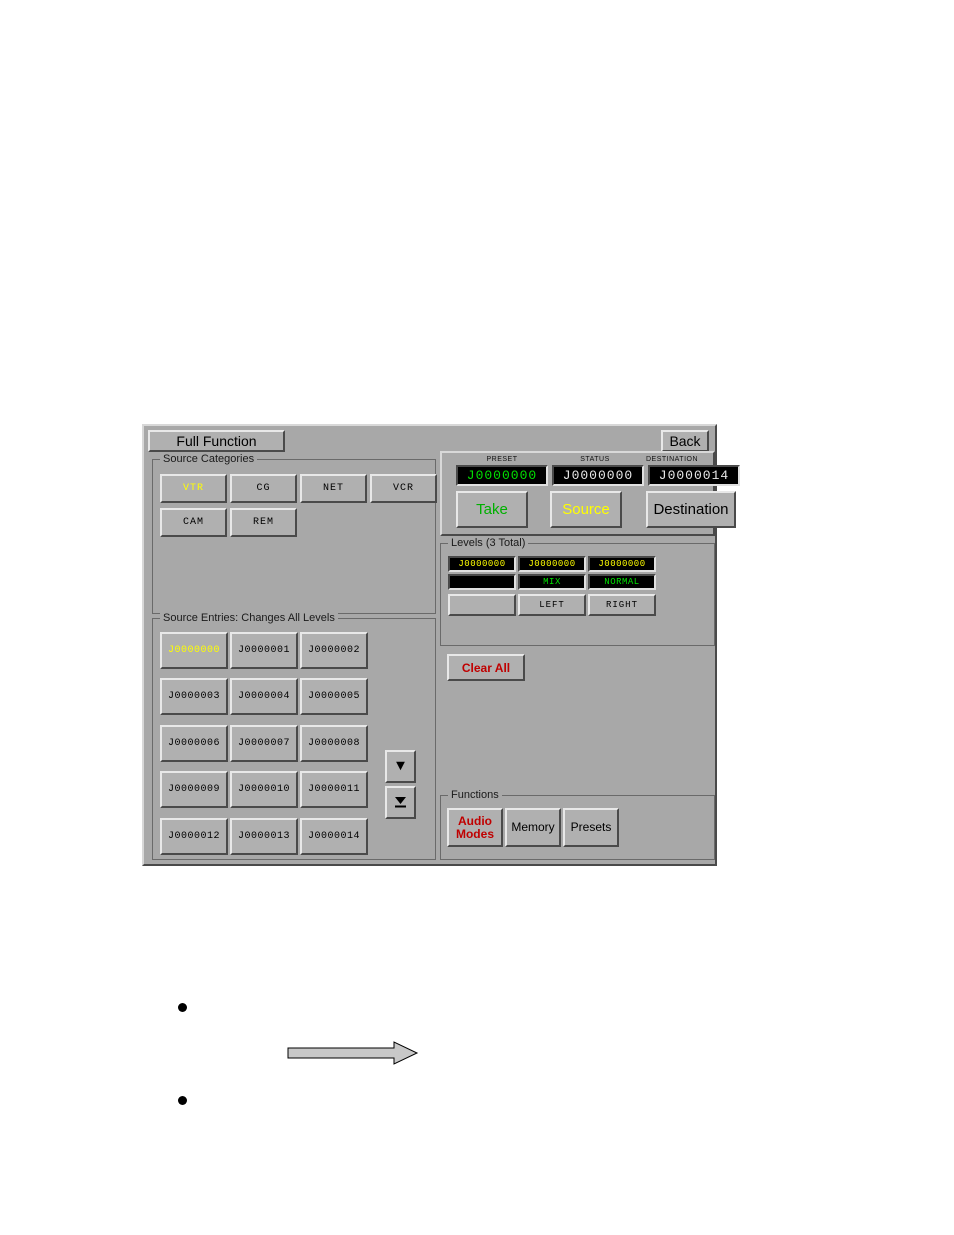 The height and width of the screenshot is (1235, 954). I want to click on preset-readout: J0000000, so click(502, 475).